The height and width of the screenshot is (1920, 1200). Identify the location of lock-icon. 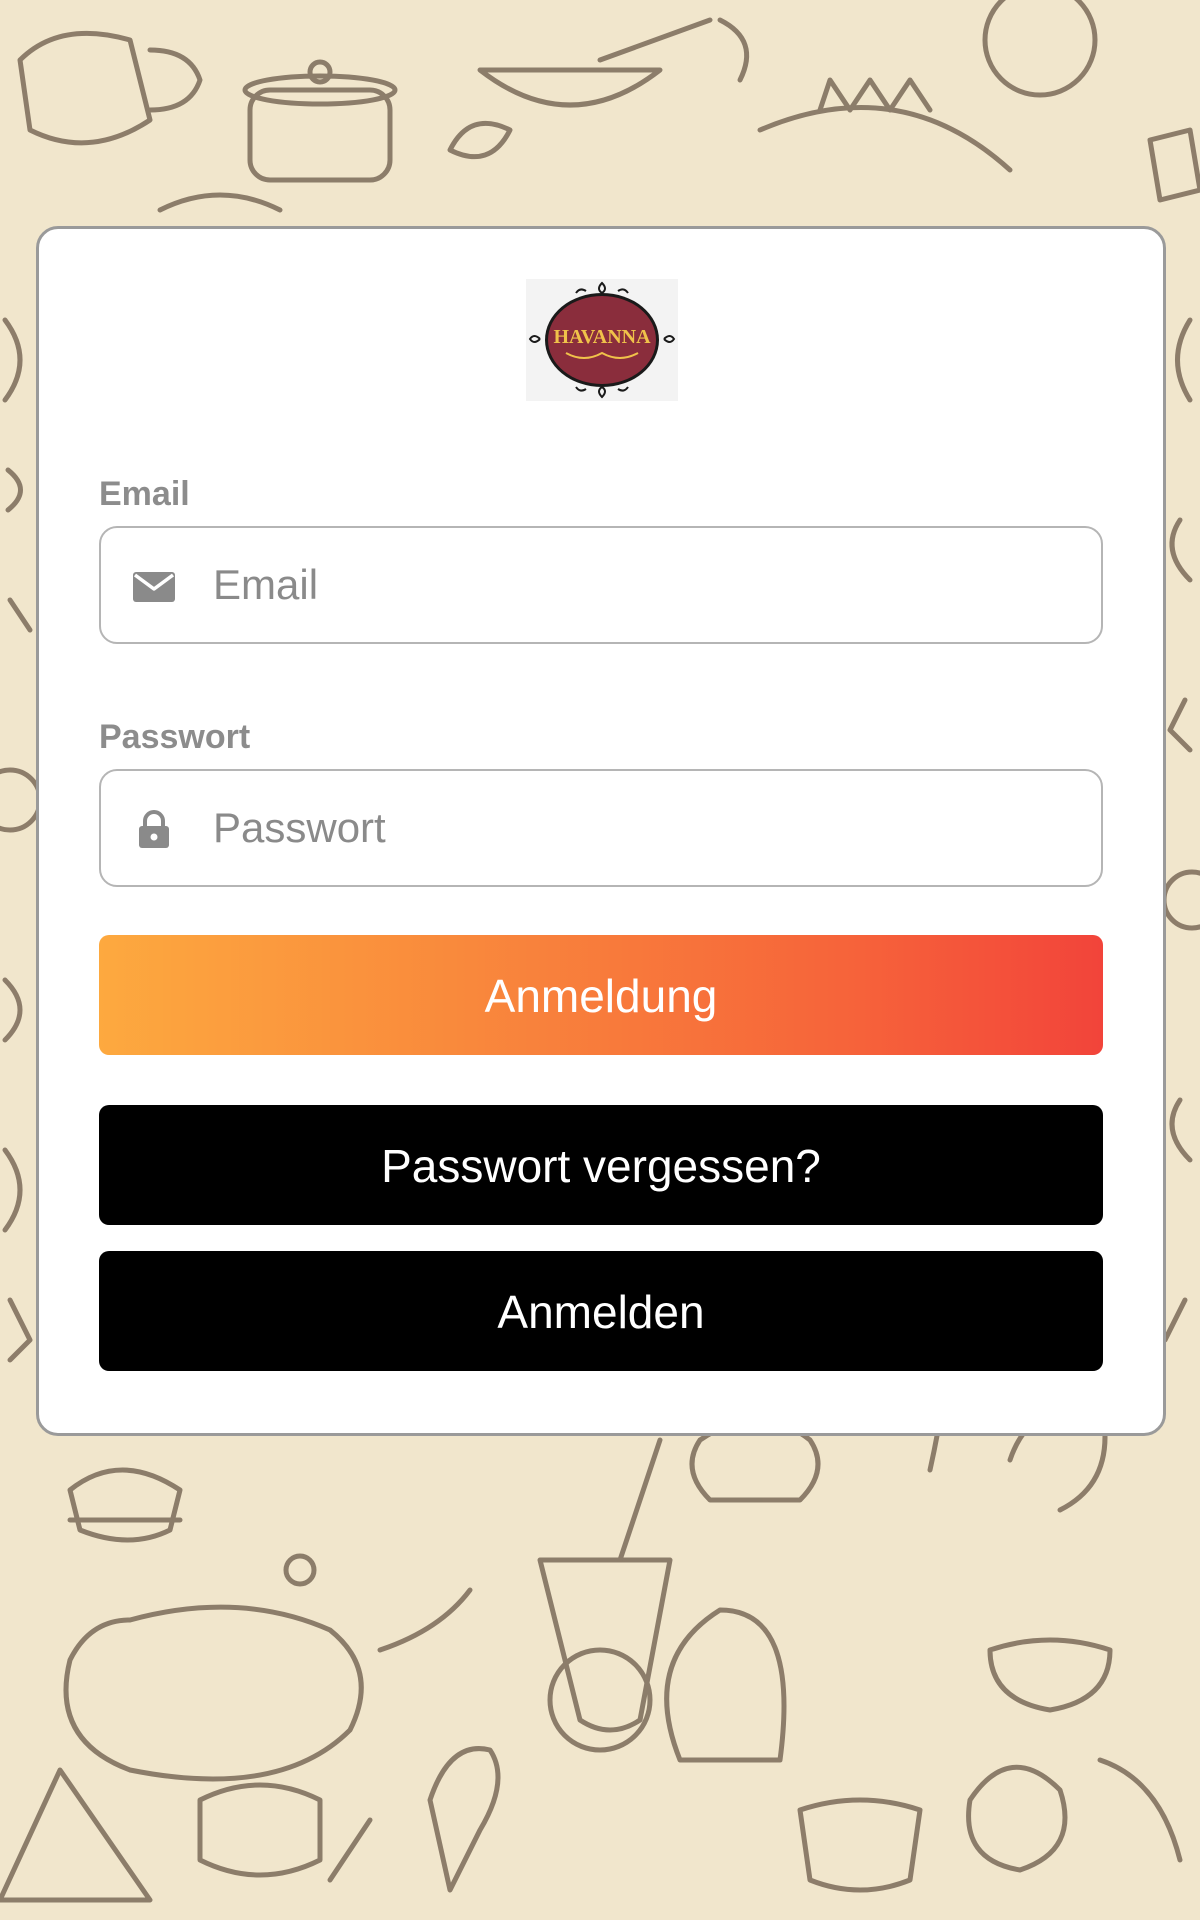
(154, 829).